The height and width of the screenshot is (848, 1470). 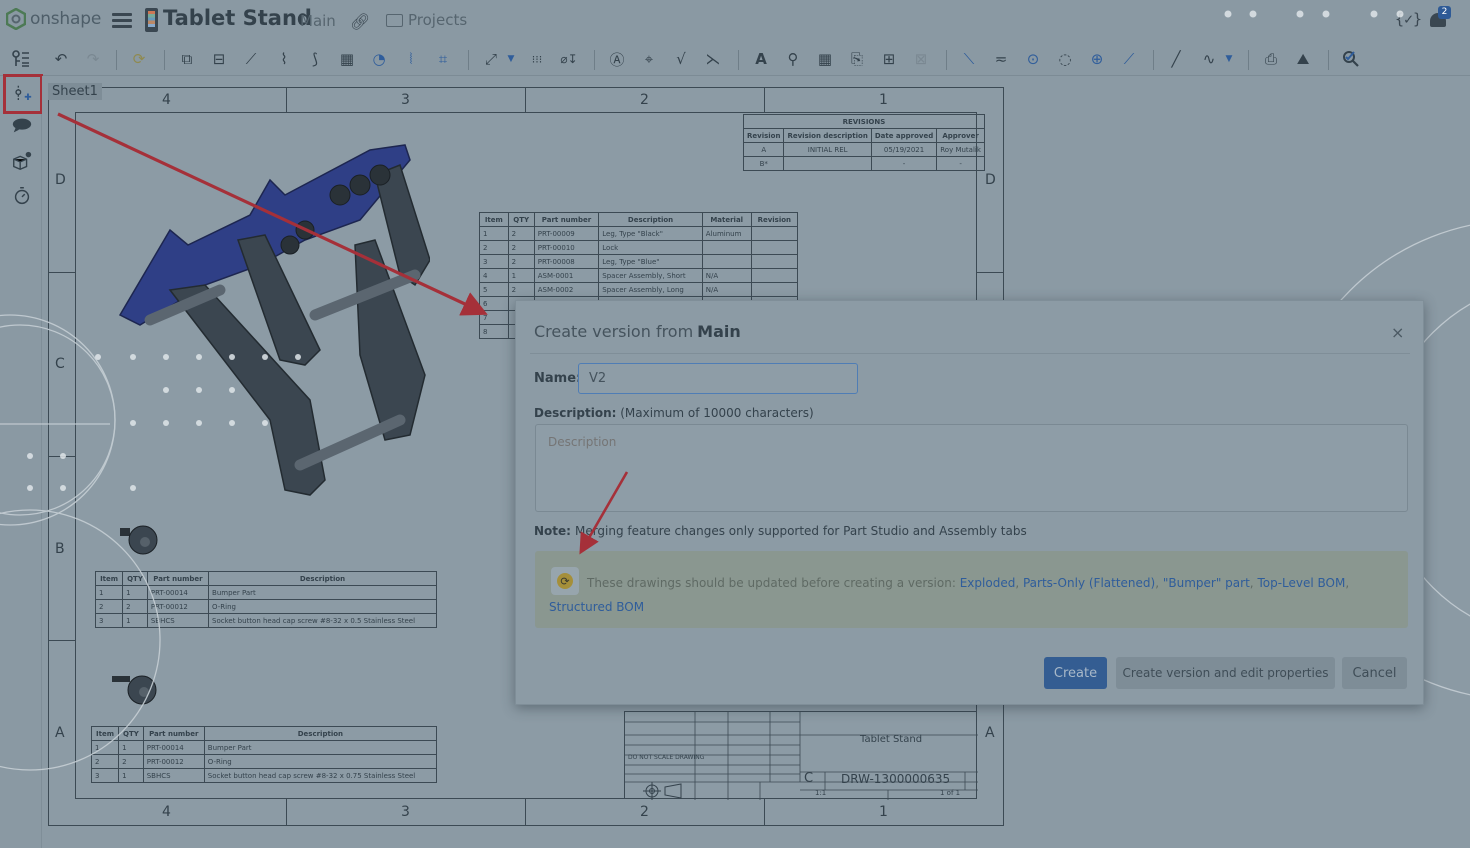 What do you see at coordinates (21, 59) in the screenshot?
I see `feature-list-icon` at bounding box center [21, 59].